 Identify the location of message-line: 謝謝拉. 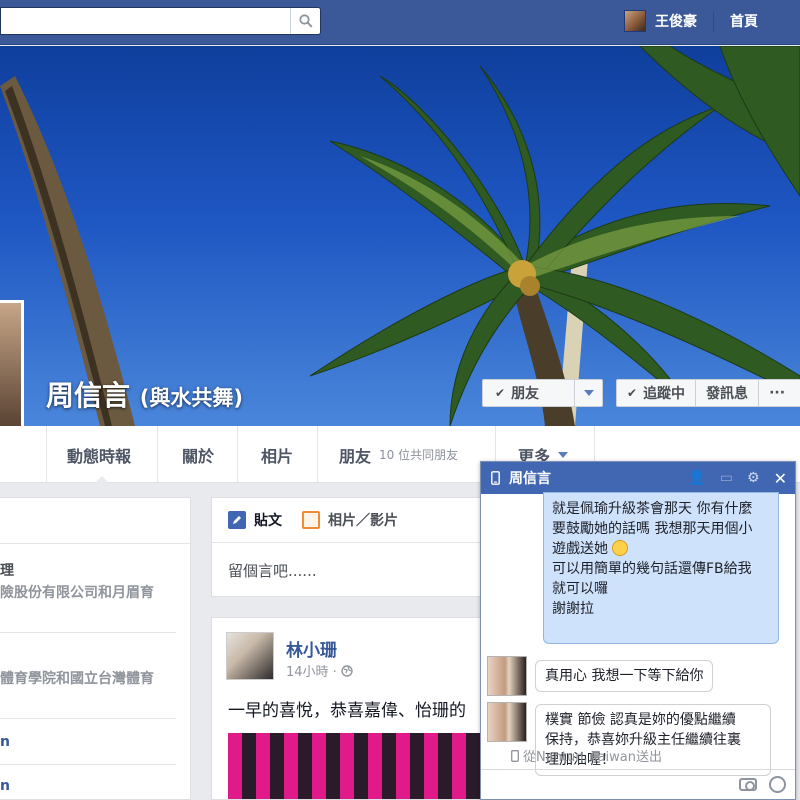
(573, 609).